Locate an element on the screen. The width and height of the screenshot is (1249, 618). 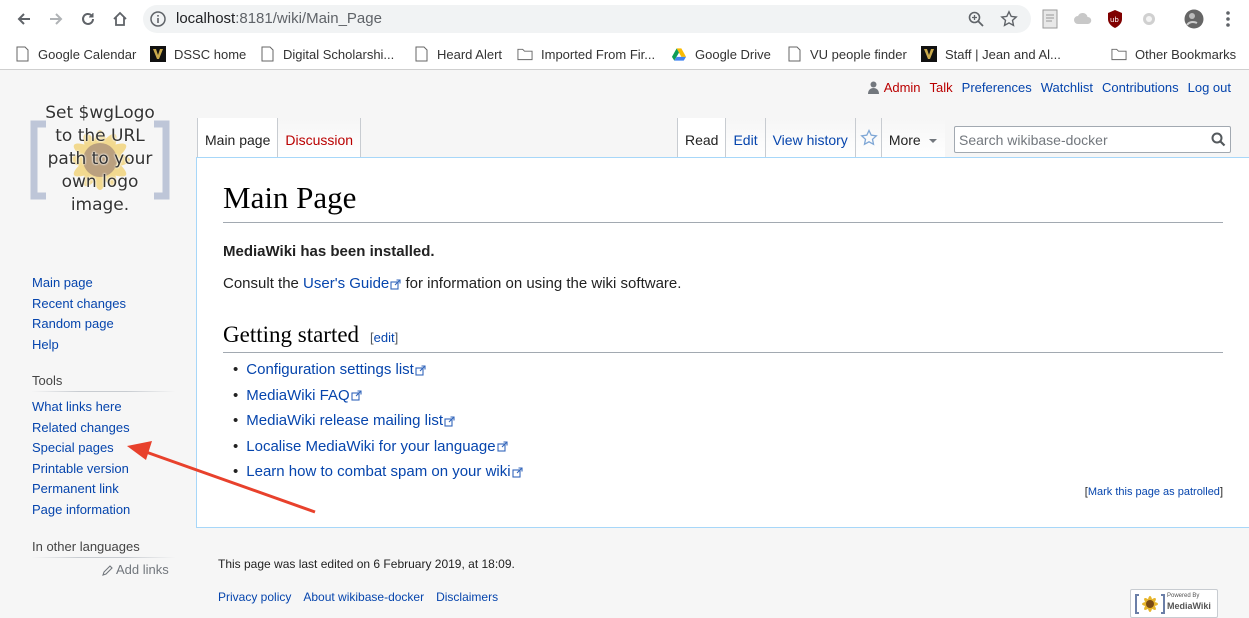
about-link: About wikibase-docker is located at coordinates (363, 597).